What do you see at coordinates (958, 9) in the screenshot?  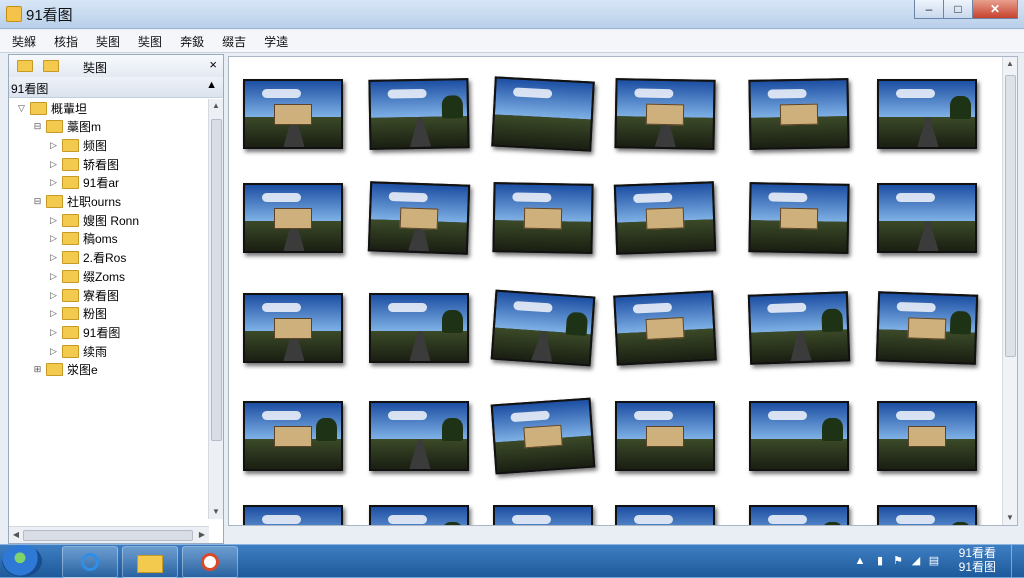 I see `maximize-button: □` at bounding box center [958, 9].